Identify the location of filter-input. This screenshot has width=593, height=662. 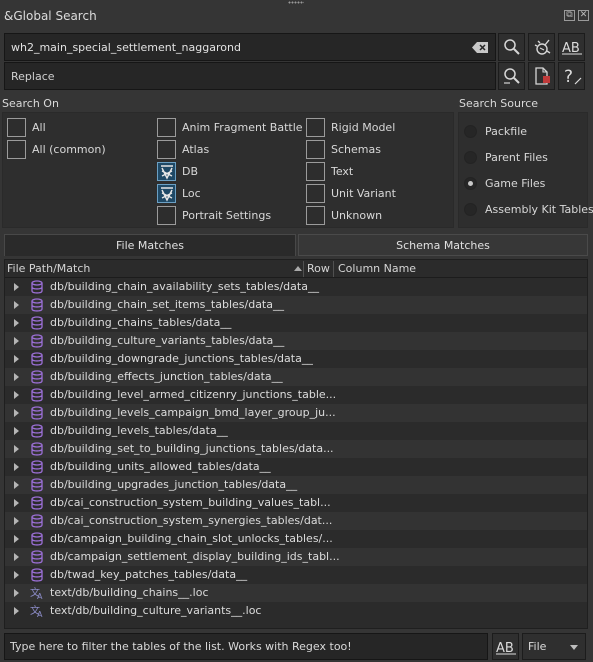
(246, 646).